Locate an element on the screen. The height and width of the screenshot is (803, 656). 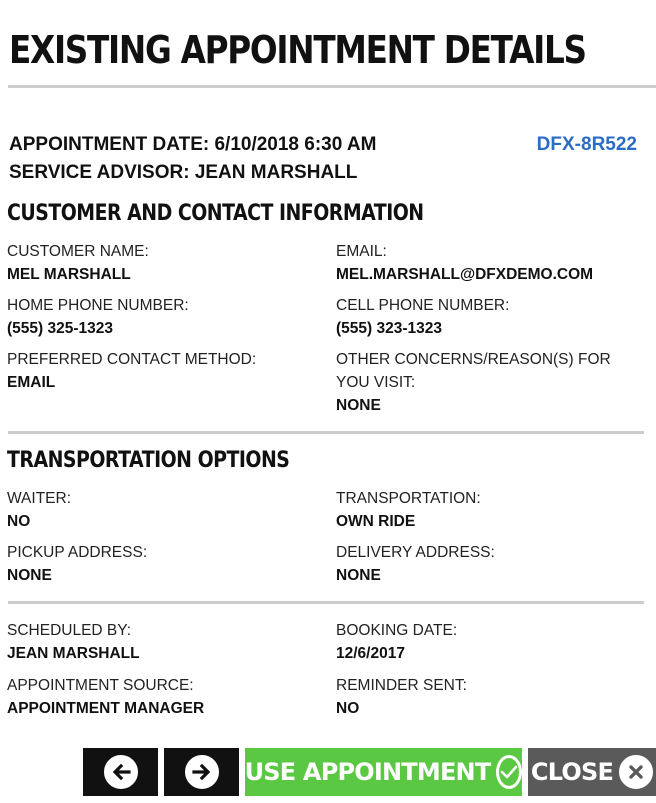
use-appointment-label: USE APPOINTMENT is located at coordinates (368, 772).